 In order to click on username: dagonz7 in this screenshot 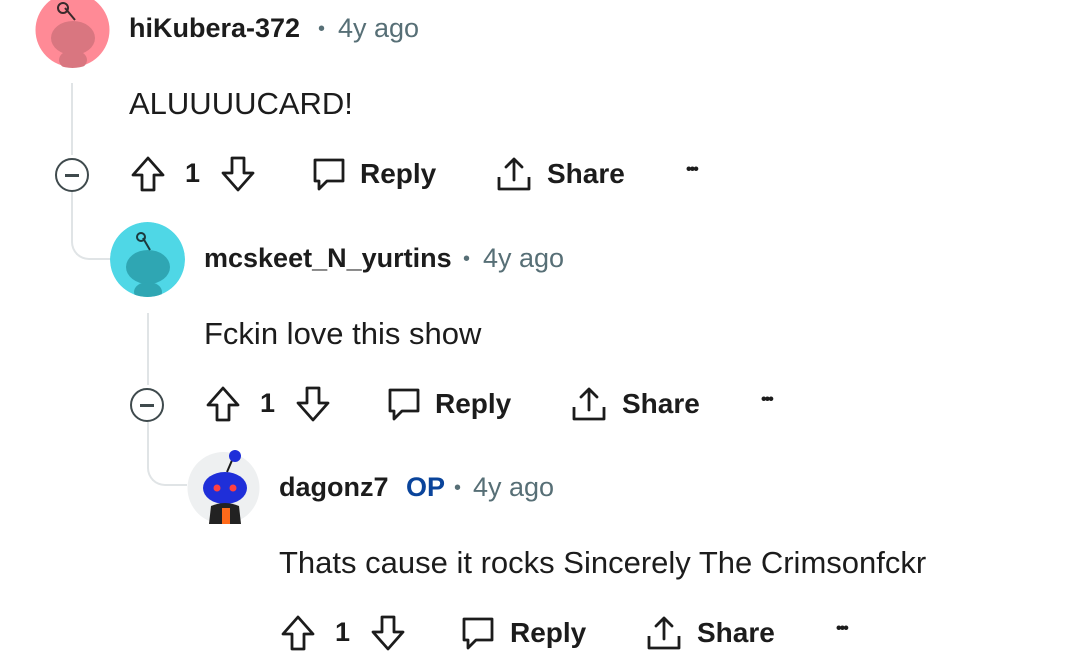, I will do `click(334, 487)`.